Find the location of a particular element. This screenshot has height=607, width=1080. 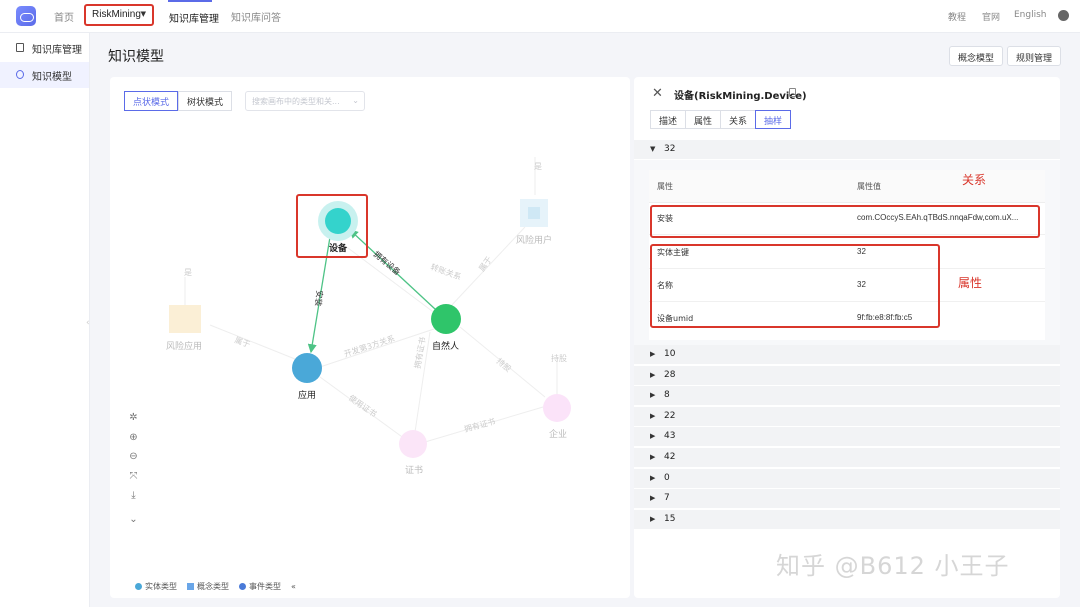

person-node is located at coordinates (446, 319).